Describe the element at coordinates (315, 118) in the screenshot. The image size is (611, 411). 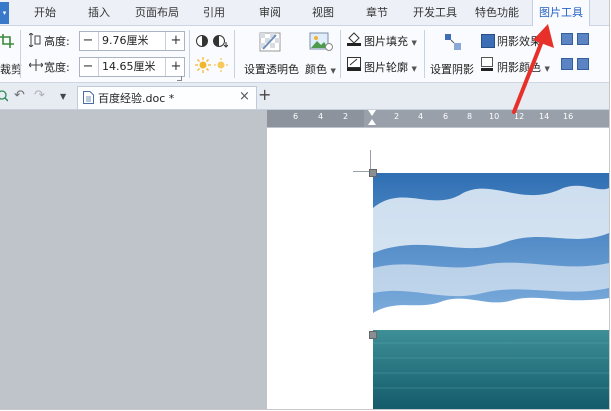
I see `ruler-margin-area` at that location.